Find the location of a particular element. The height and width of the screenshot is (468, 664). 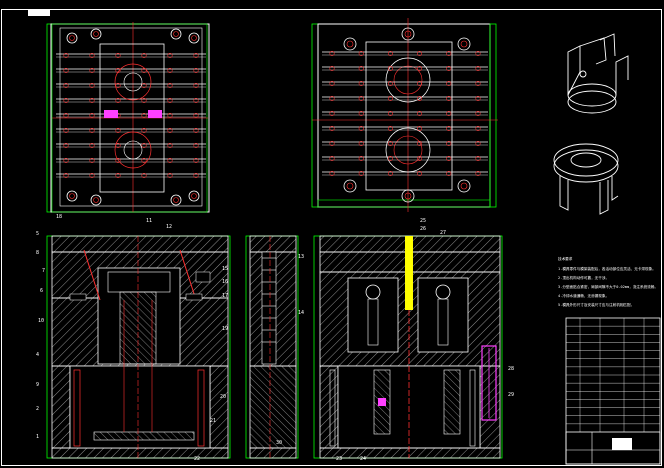

plan-view-right is located at coordinates (404, 115).